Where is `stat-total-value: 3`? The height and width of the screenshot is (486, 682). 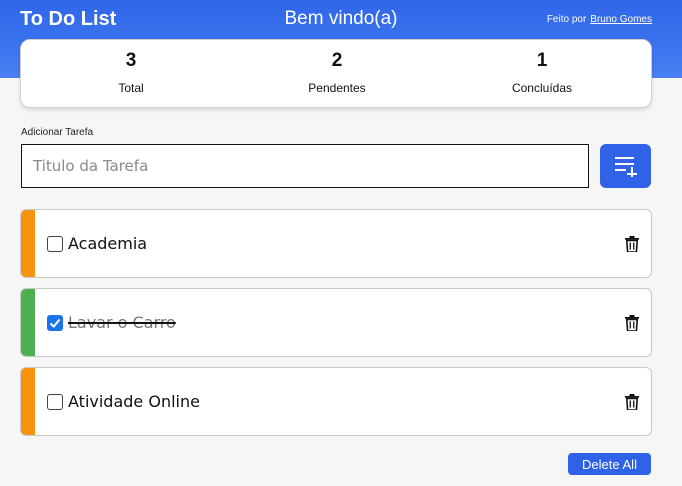 stat-total-value: 3 is located at coordinates (131, 60).